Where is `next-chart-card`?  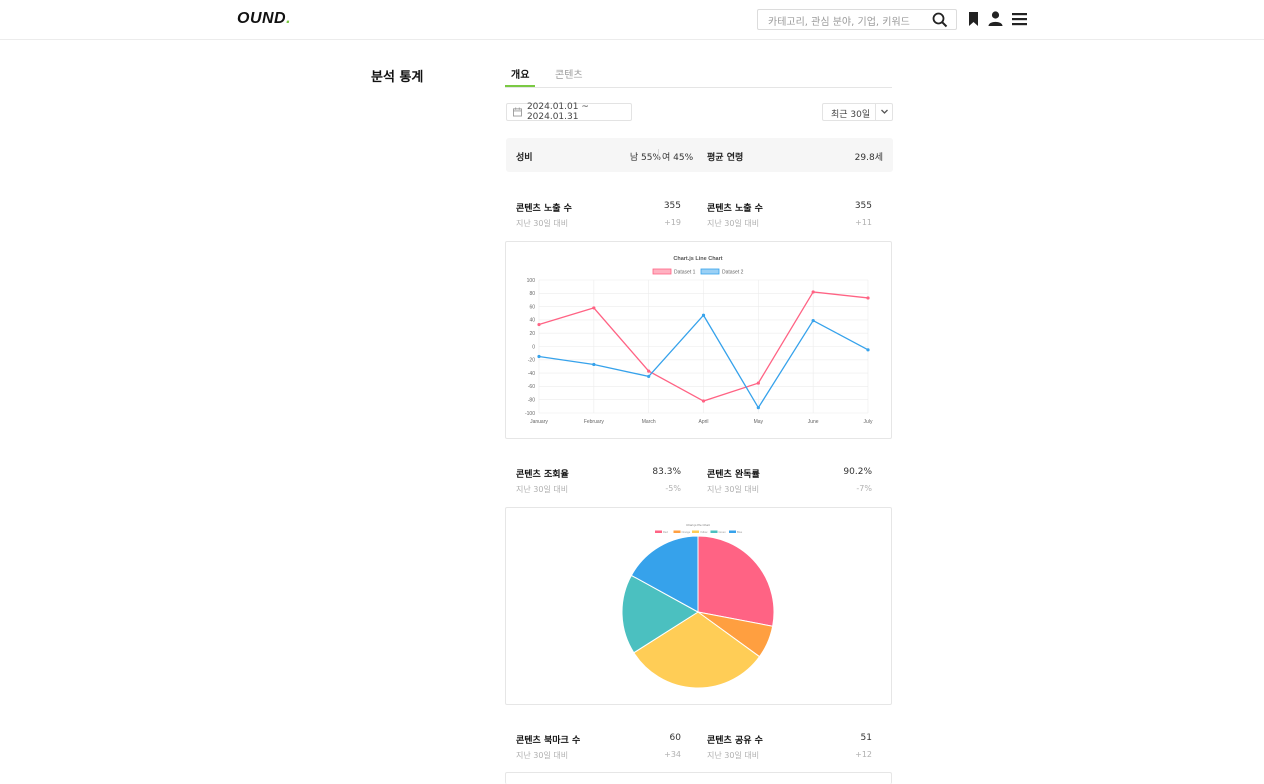 next-chart-card is located at coordinates (698, 778).